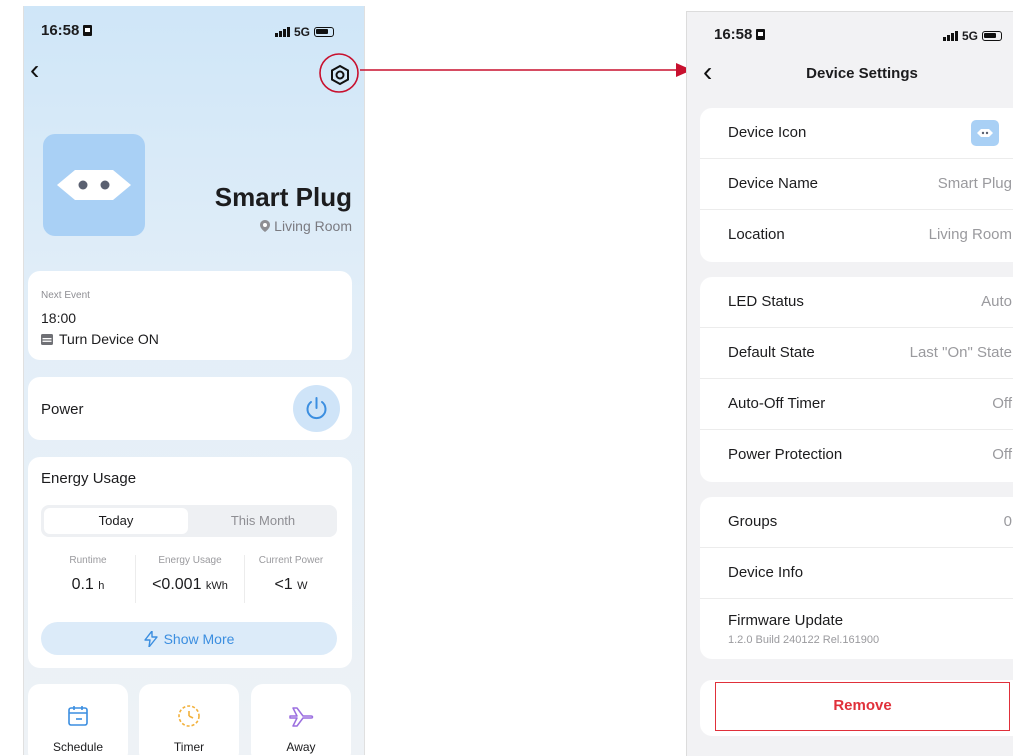 Image resolution: width=1013 pixels, height=756 pixels. Describe the element at coordinates (773, 183) in the screenshot. I see `setting-label: Device Name` at that location.